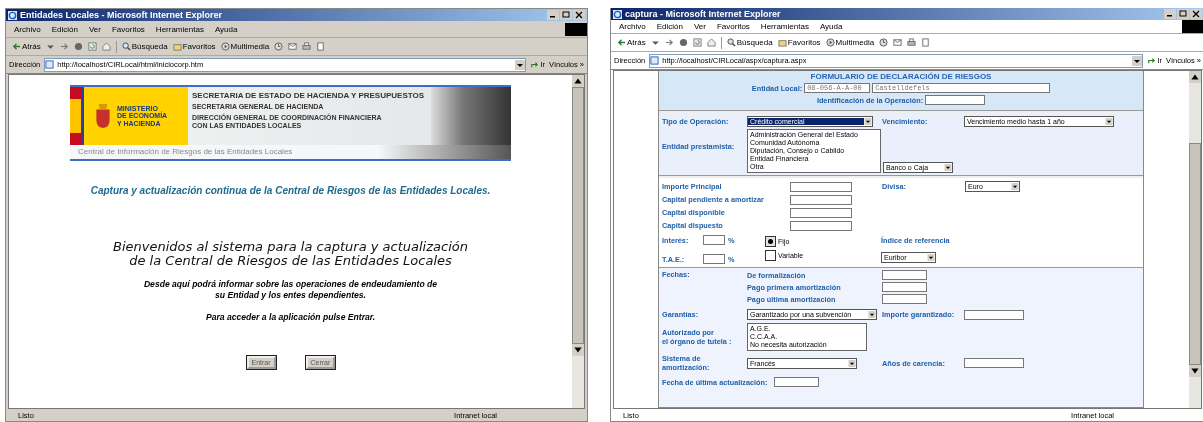  What do you see at coordinates (703, 14) in the screenshot?
I see `window-title: captura - Microsoft Internet Explorer` at bounding box center [703, 14].